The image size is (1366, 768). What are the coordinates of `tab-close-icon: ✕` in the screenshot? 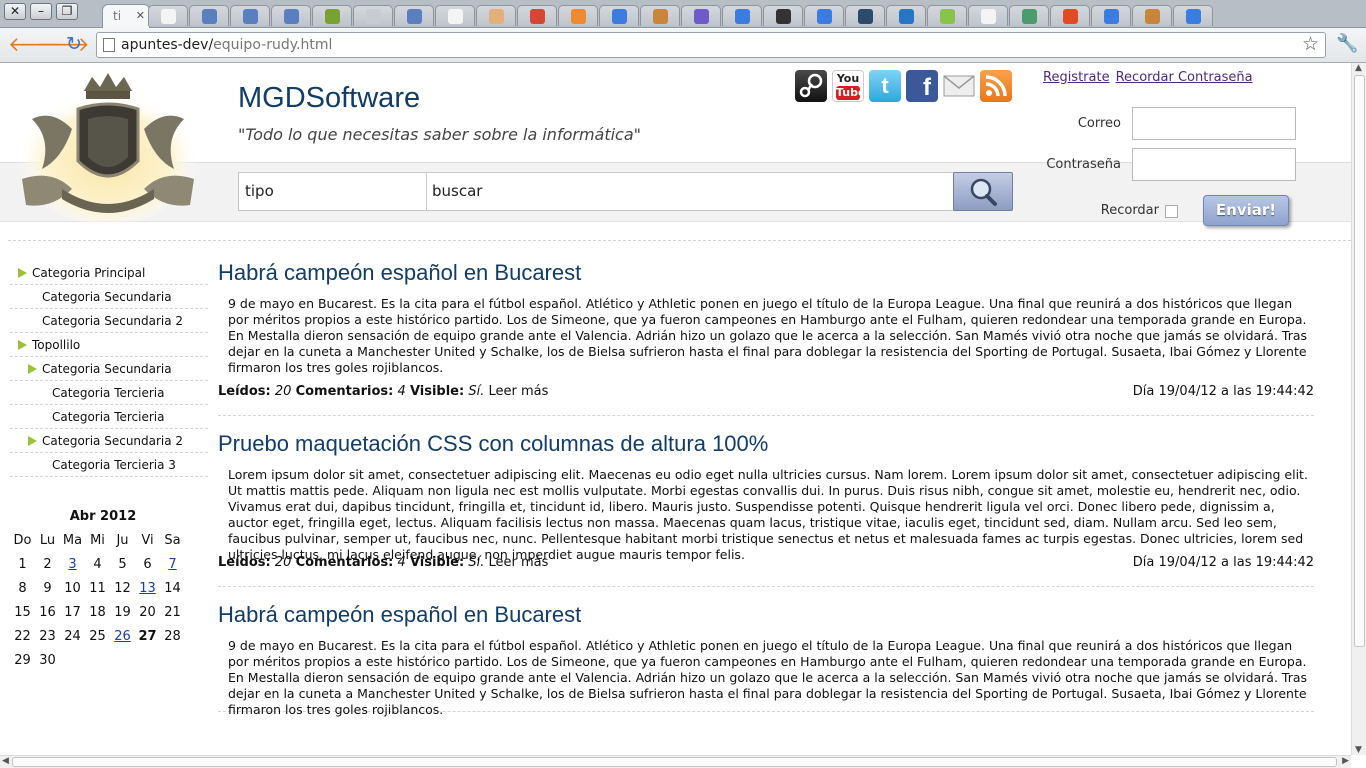 It's located at (140, 16).